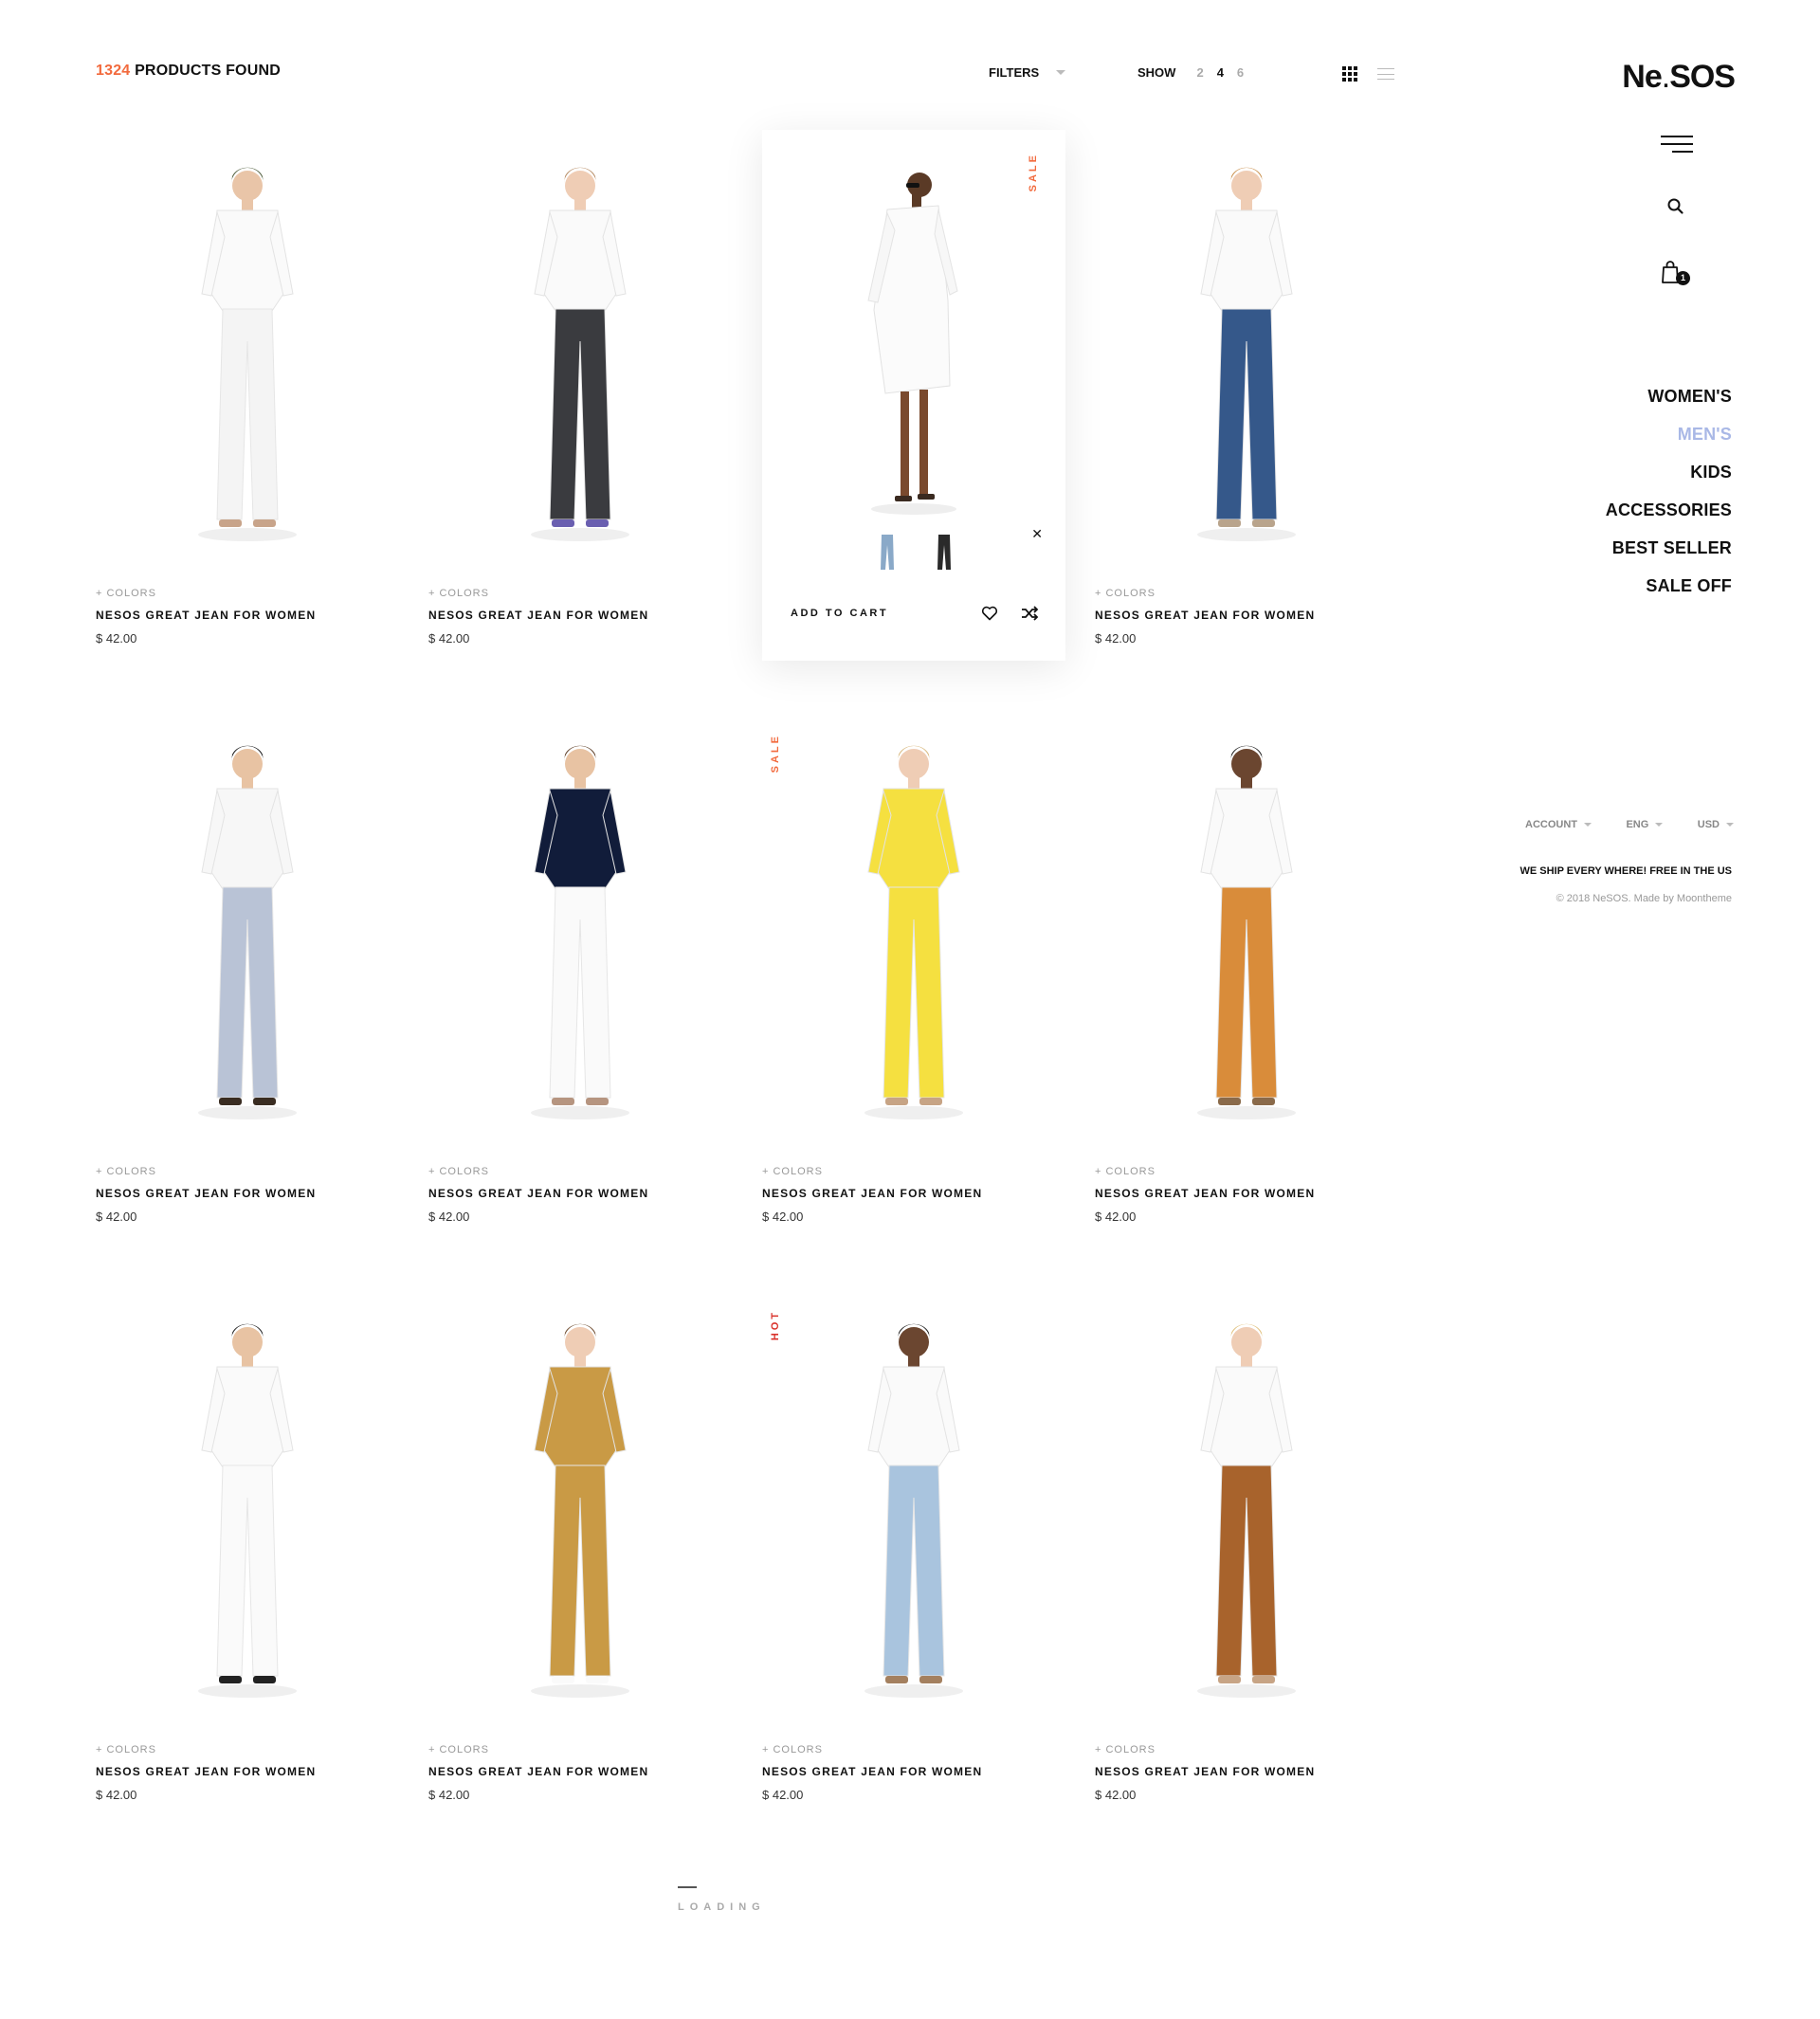 This screenshot has width=1820, height=2019. What do you see at coordinates (722, 1907) in the screenshot?
I see `loading-label: LOADING` at bounding box center [722, 1907].